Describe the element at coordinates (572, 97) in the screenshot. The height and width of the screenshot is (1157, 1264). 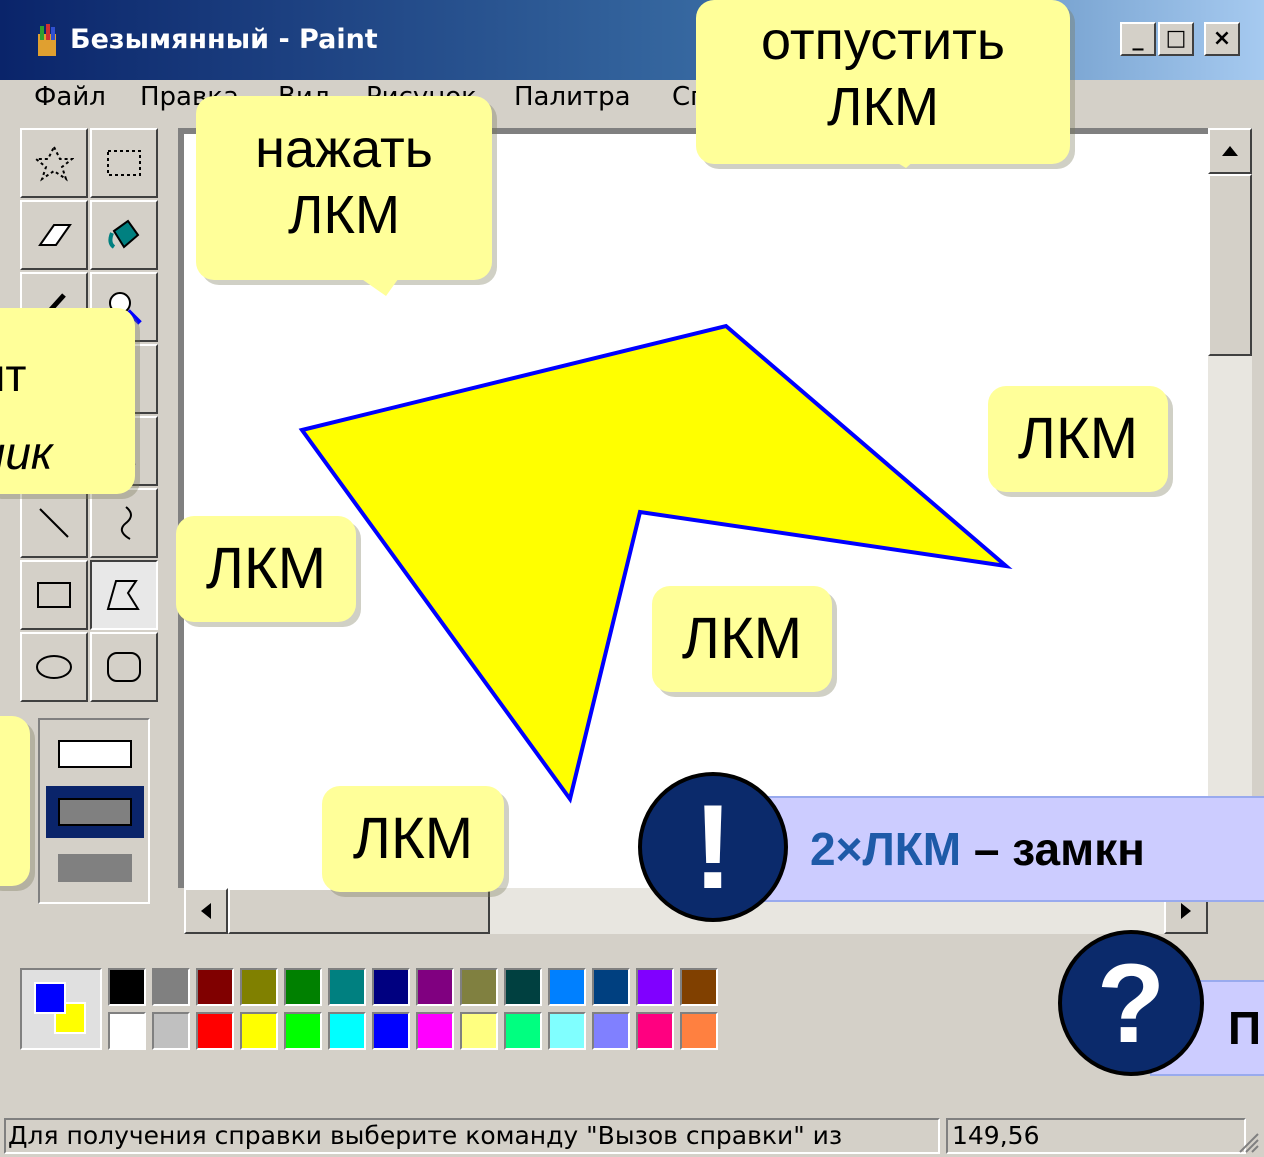
I see `menu-palette: Палитра` at that location.